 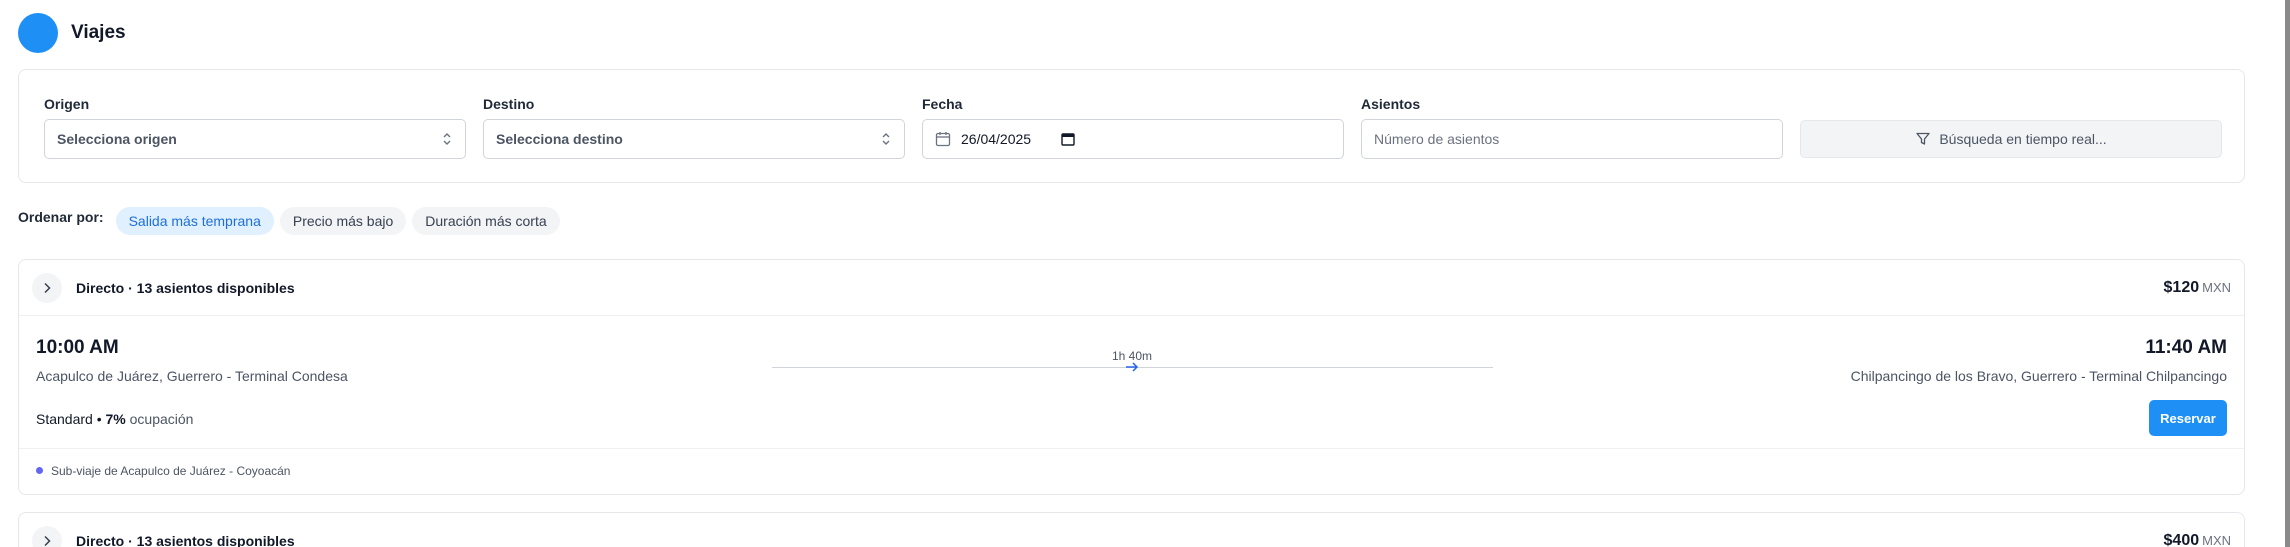 I want to click on seats-label: Asientos, so click(x=1391, y=104).